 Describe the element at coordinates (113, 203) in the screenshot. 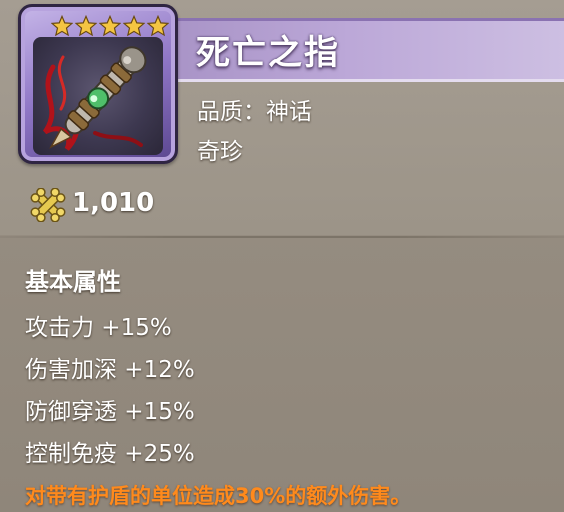

I see `price-value: 1,010` at that location.